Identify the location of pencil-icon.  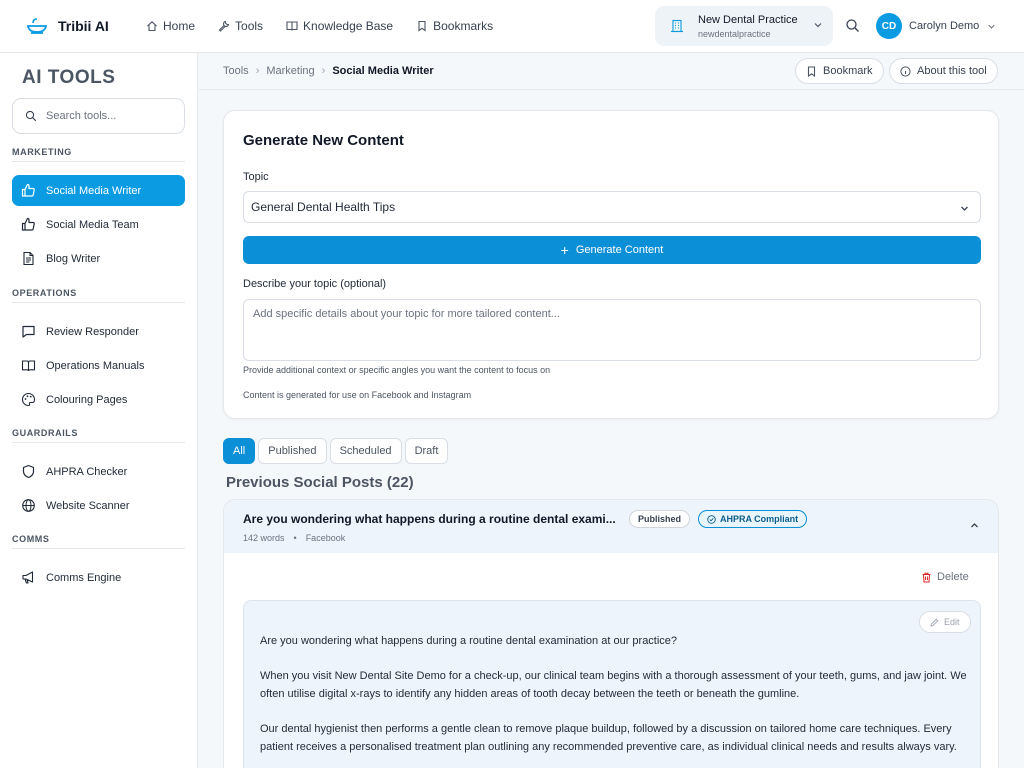
(934, 622).